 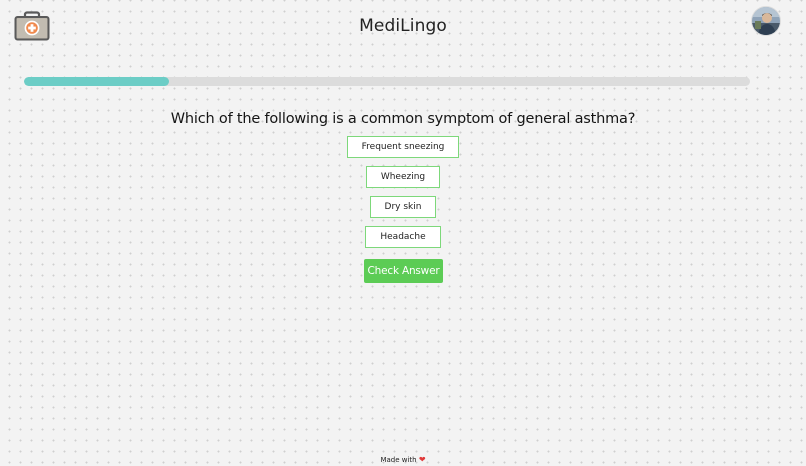 What do you see at coordinates (422, 459) in the screenshot?
I see `heart-icon: ❤` at bounding box center [422, 459].